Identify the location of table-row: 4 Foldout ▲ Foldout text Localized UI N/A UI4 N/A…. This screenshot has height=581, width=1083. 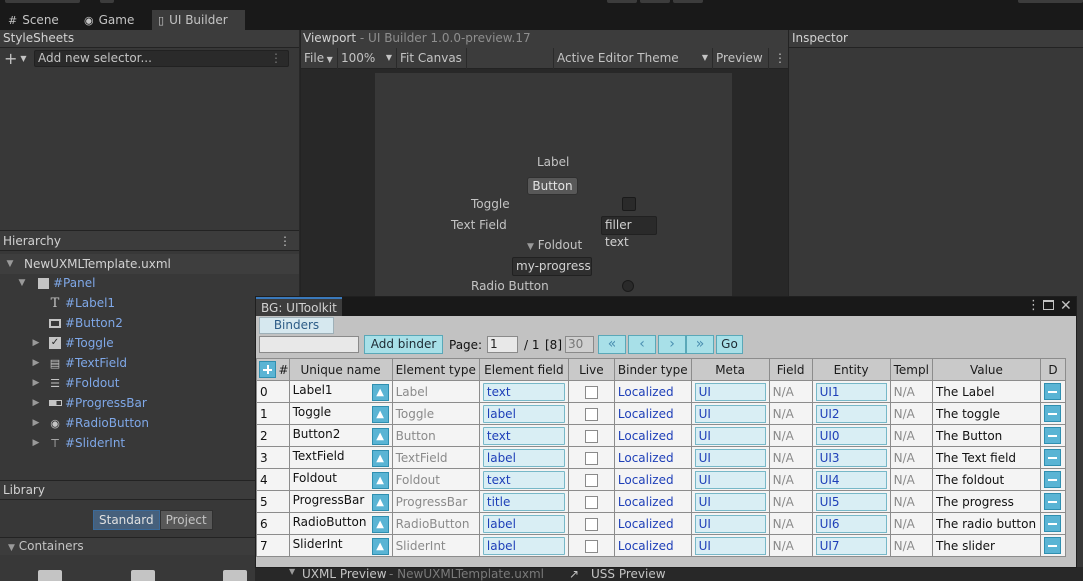
(661, 479).